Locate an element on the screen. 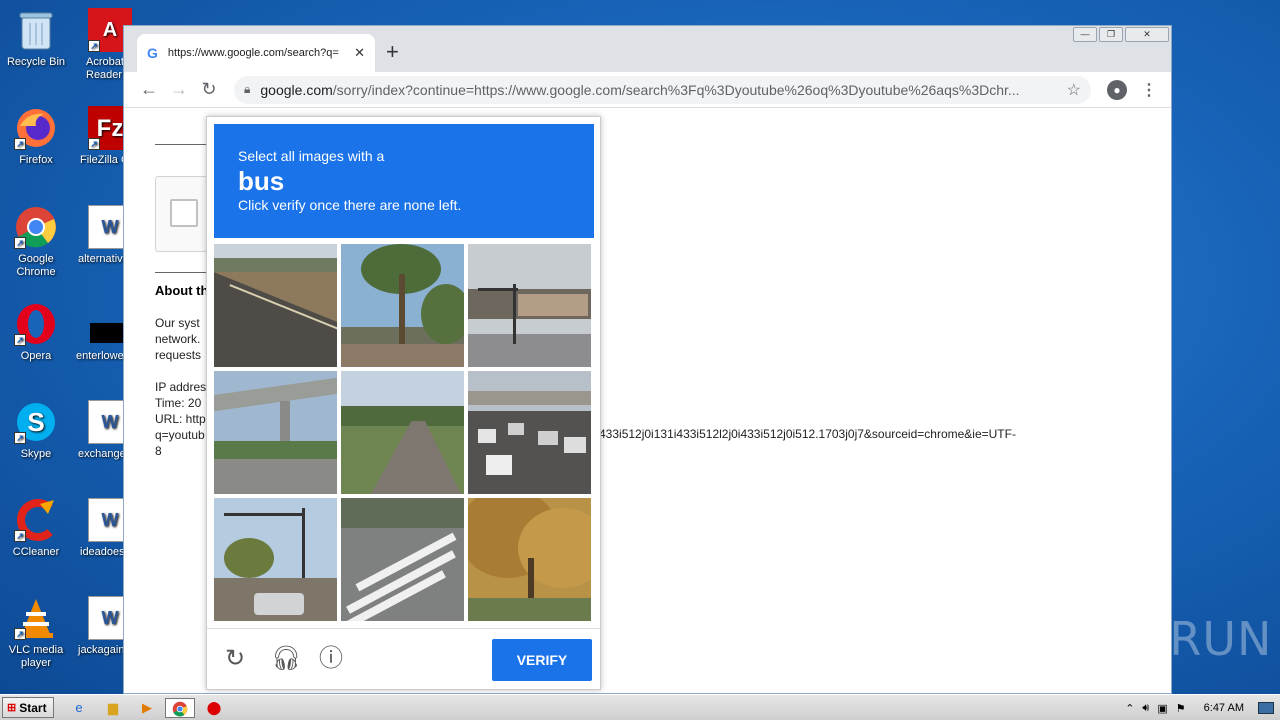  desktop-icon-label: Google Chrome is located at coordinates (36, 265).